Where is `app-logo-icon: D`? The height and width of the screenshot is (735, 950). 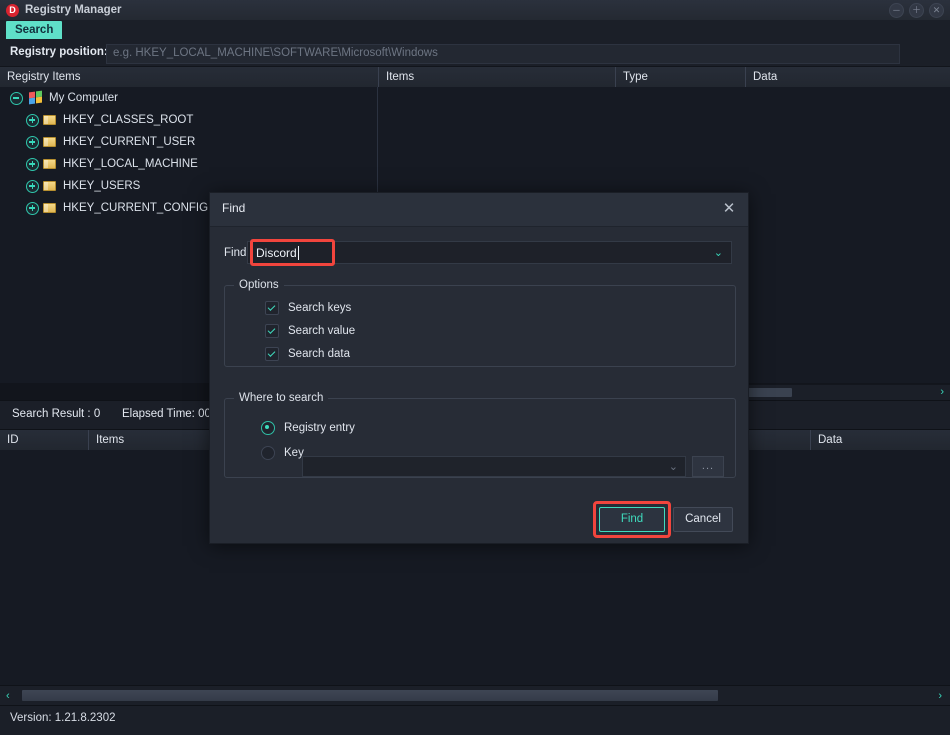
app-logo-icon: D is located at coordinates (12, 10).